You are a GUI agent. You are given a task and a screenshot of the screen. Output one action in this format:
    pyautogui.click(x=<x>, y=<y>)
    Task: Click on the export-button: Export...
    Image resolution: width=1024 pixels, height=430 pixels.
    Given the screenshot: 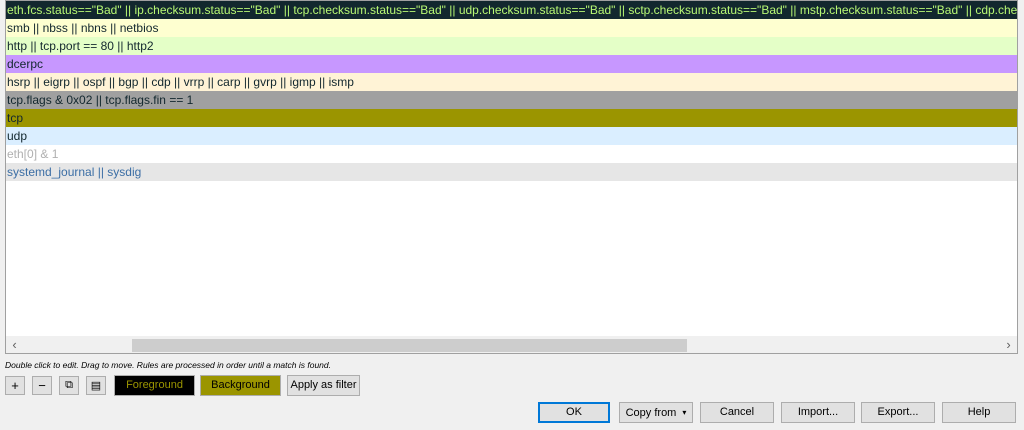 What is the action you would take?
    pyautogui.click(x=898, y=412)
    